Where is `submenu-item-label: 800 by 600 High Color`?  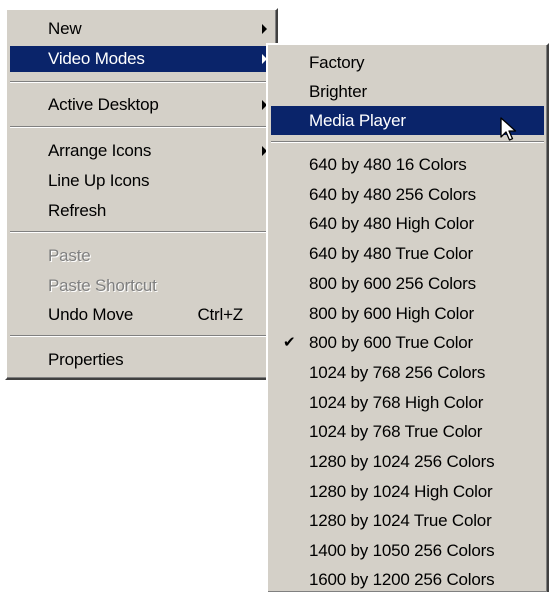 submenu-item-label: 800 by 600 High Color is located at coordinates (391, 313).